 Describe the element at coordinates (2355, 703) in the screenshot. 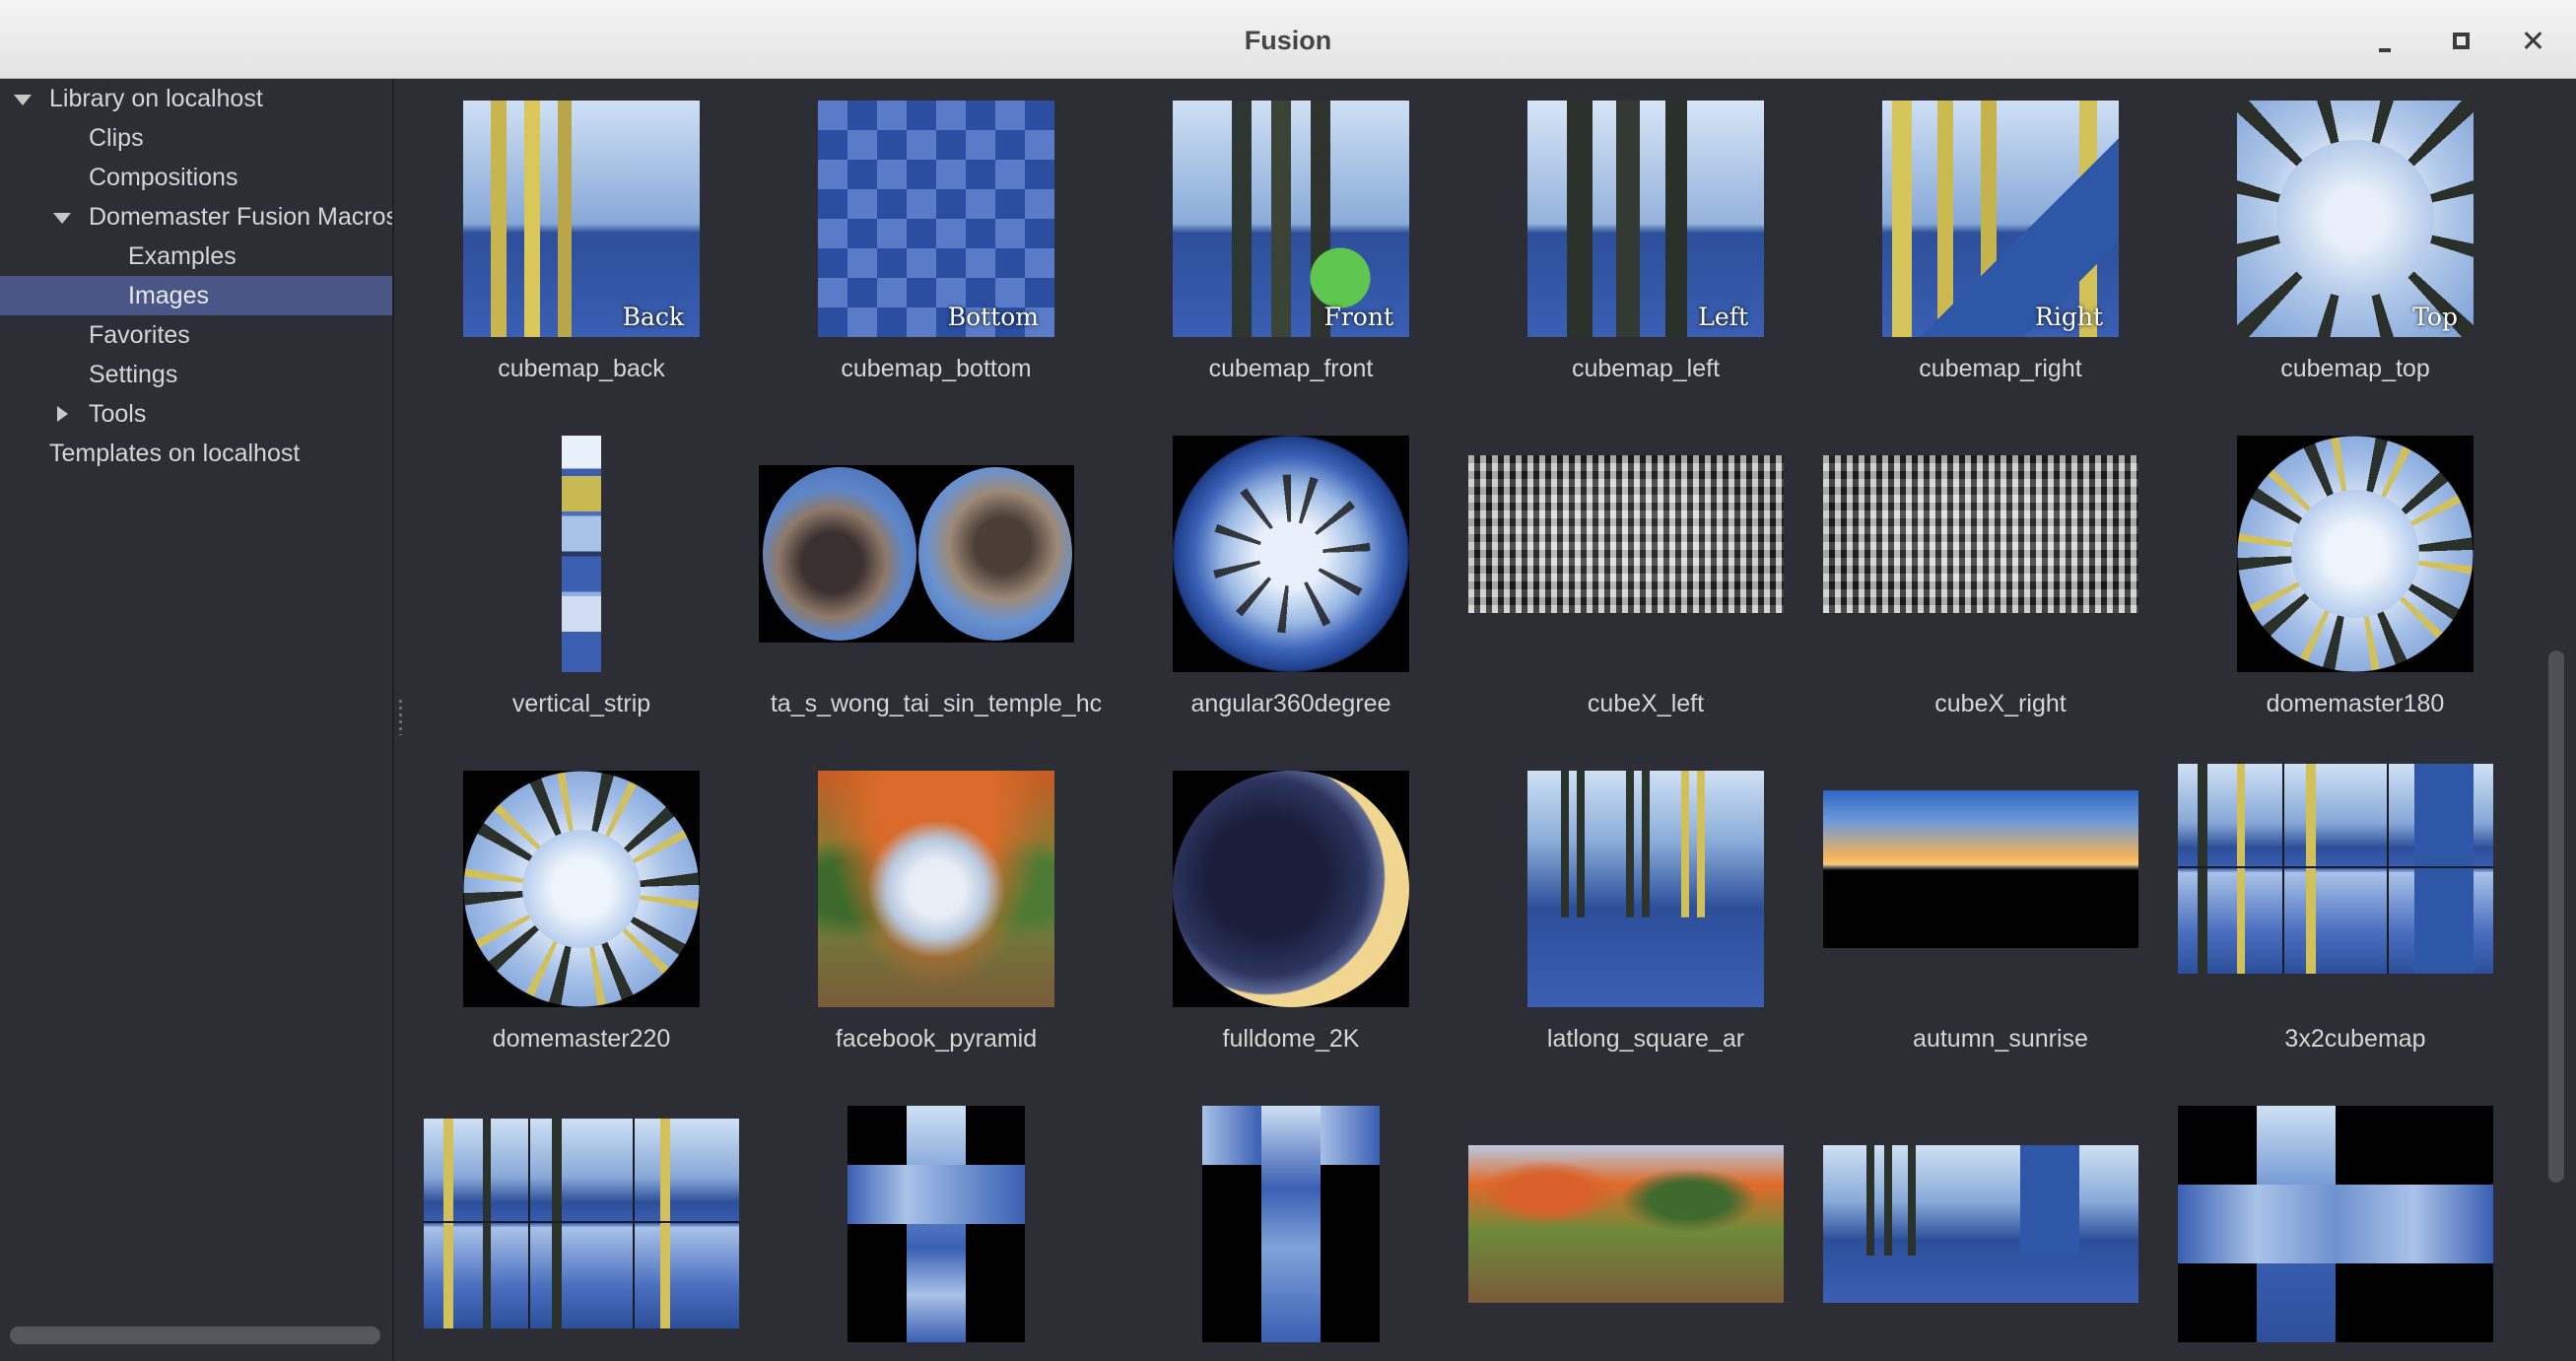

I see `thumbnail-caption: domemaster180` at that location.